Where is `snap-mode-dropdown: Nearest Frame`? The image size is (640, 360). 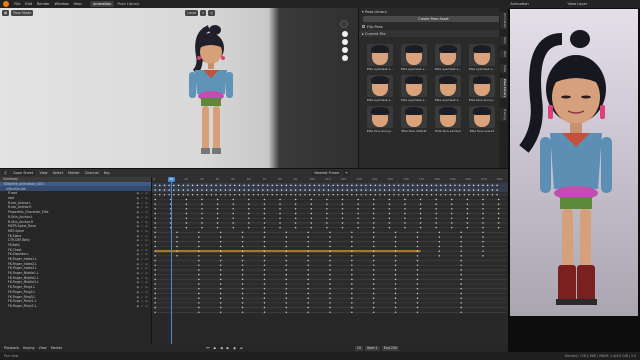
snap-mode-dropdown: Nearest Frame is located at coordinates (327, 173).